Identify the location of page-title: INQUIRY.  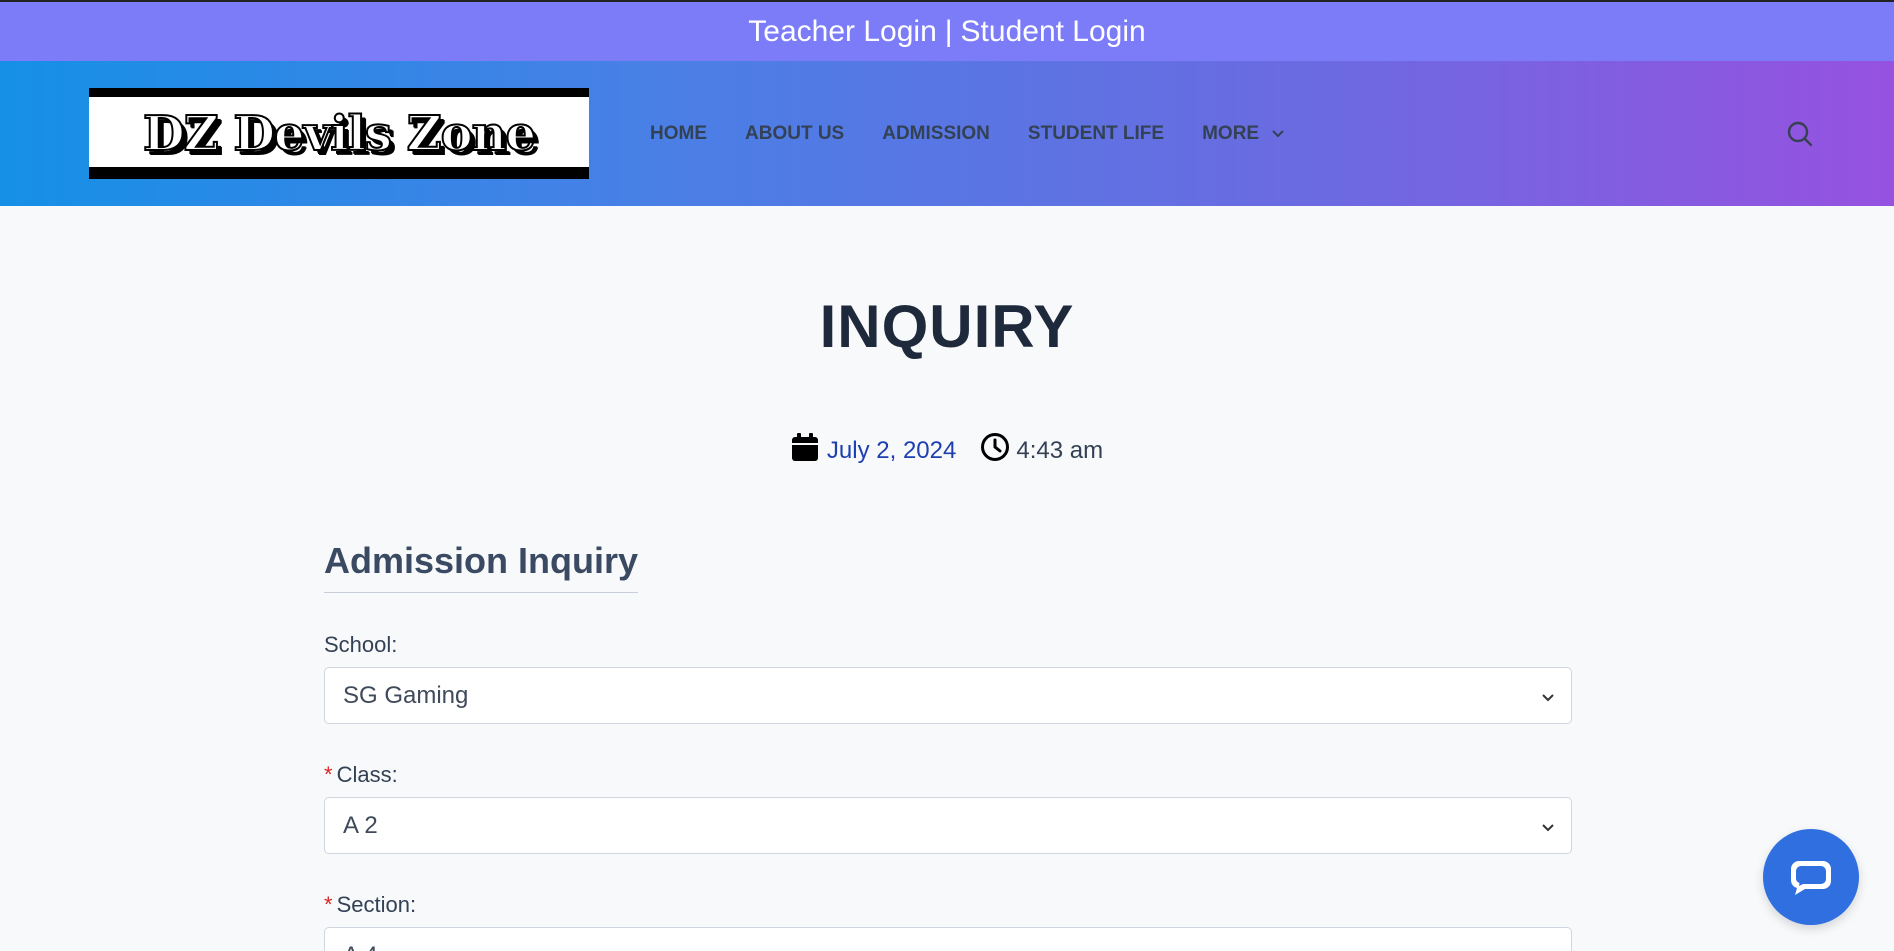
(947, 326).